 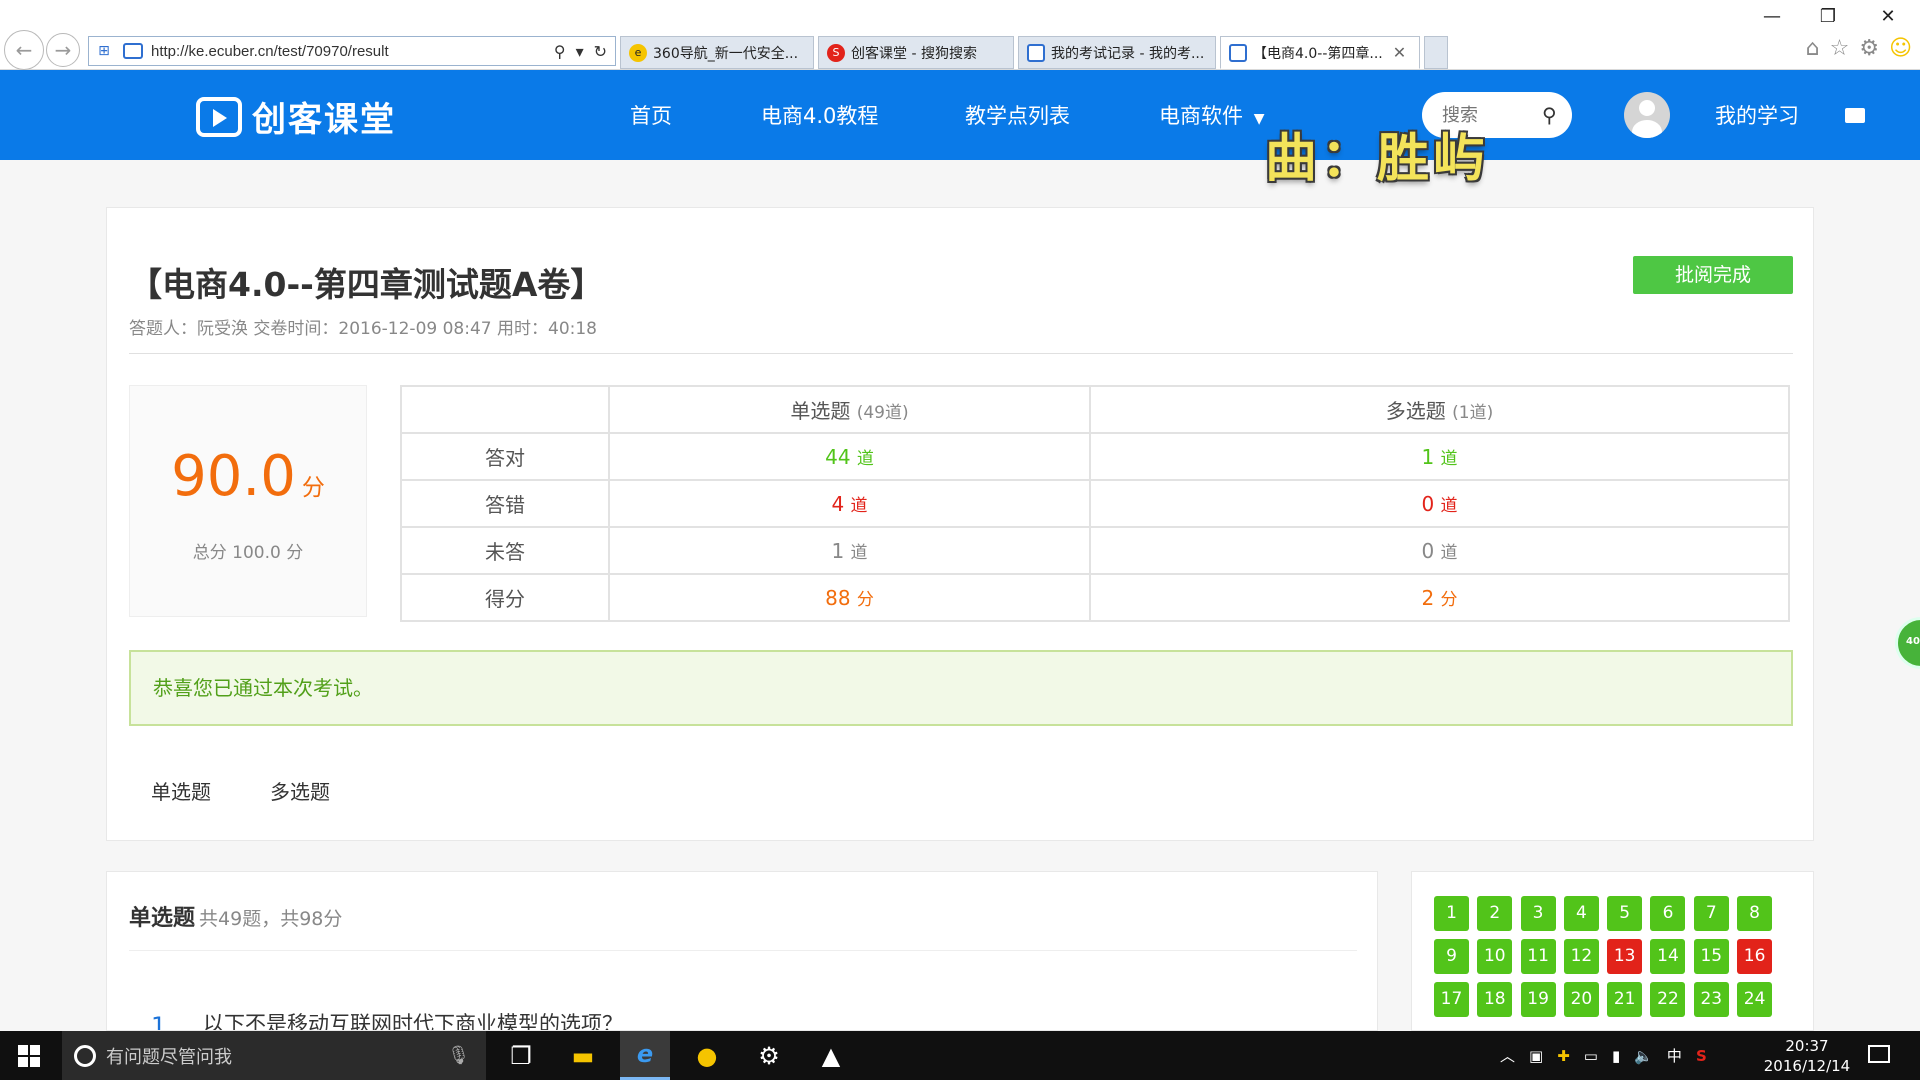 I want to click on battery-icon: ▮, so click(x=1616, y=1056).